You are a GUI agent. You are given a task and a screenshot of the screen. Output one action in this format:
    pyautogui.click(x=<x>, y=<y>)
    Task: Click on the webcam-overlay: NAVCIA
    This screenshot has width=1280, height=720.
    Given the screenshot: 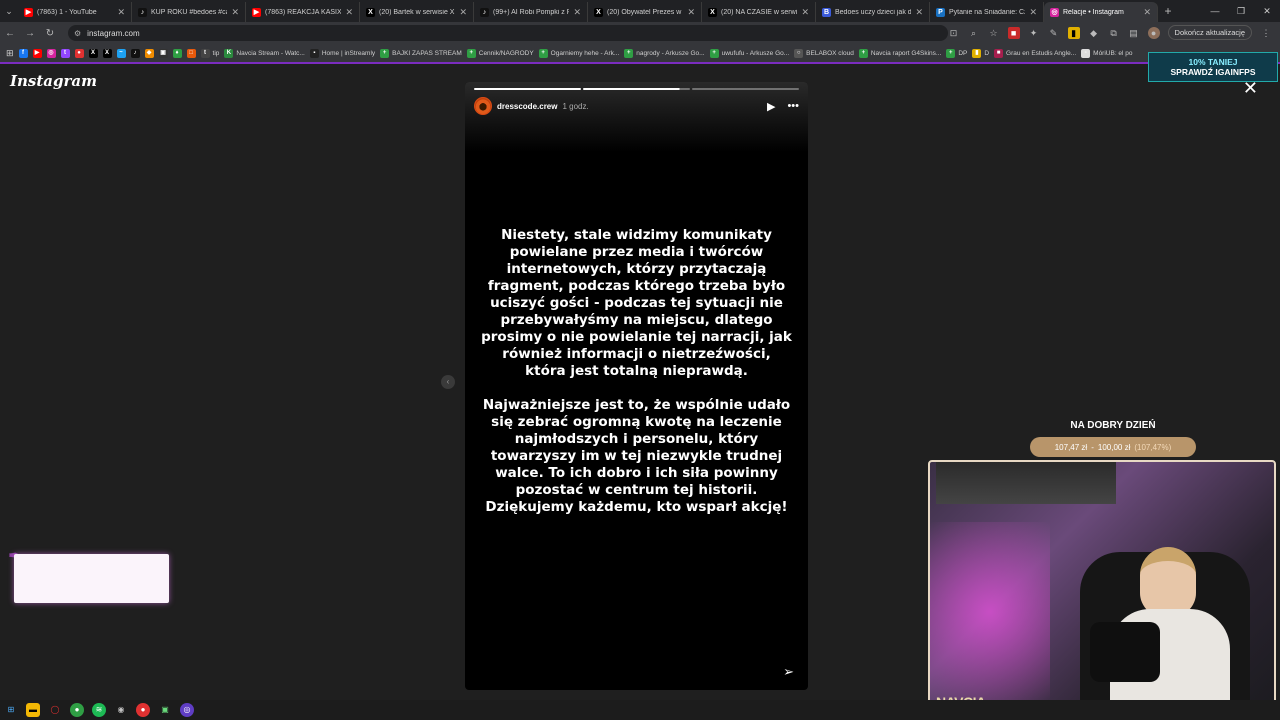 What is the action you would take?
    pyautogui.click(x=1102, y=589)
    